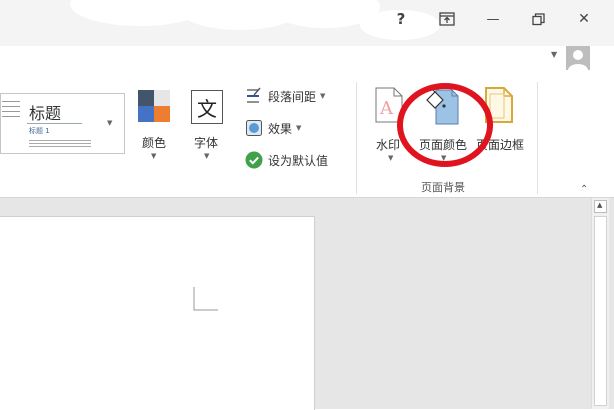  Describe the element at coordinates (60, 143) in the screenshot. I see `style-preview-body-lines` at that location.